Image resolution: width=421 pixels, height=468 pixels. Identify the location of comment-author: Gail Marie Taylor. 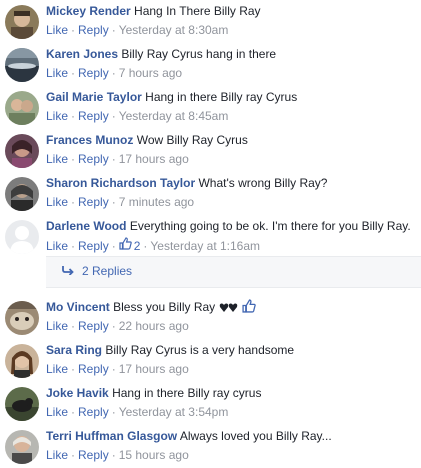
(94, 97).